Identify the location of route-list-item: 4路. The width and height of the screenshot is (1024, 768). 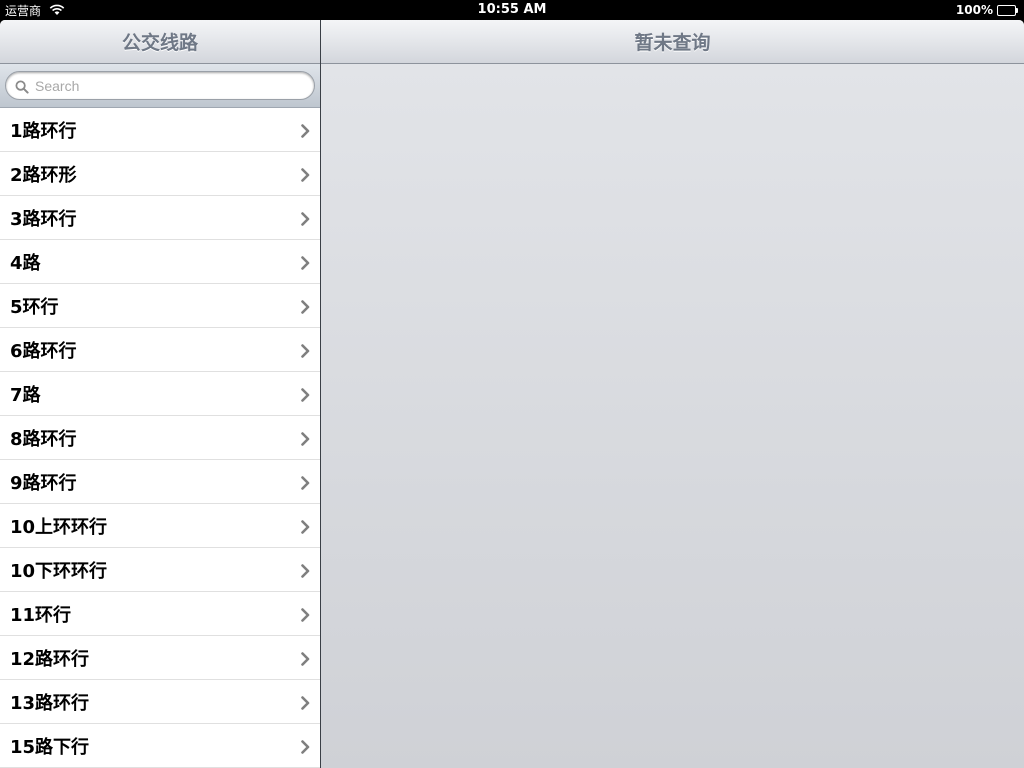
(160, 262).